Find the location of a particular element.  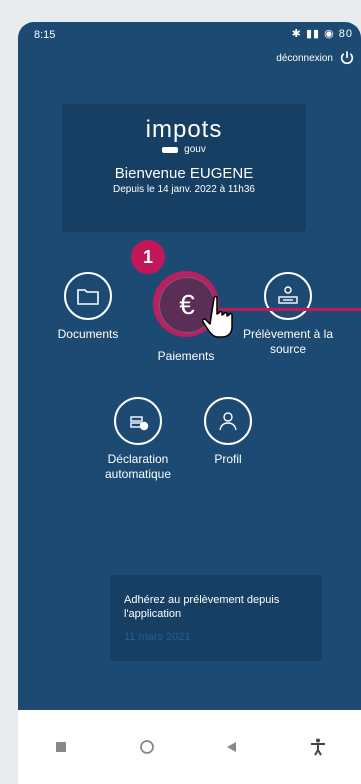

recent-apps-button is located at coordinates (61, 747).